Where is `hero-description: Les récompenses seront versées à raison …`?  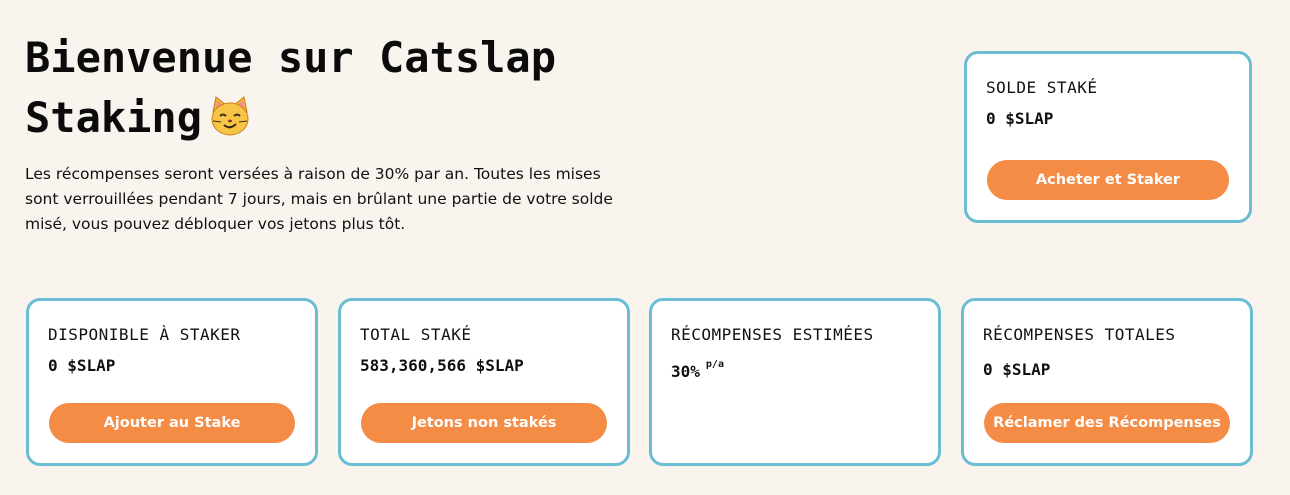
hero-description: Les récompenses seront versées à raison … is located at coordinates (319, 199).